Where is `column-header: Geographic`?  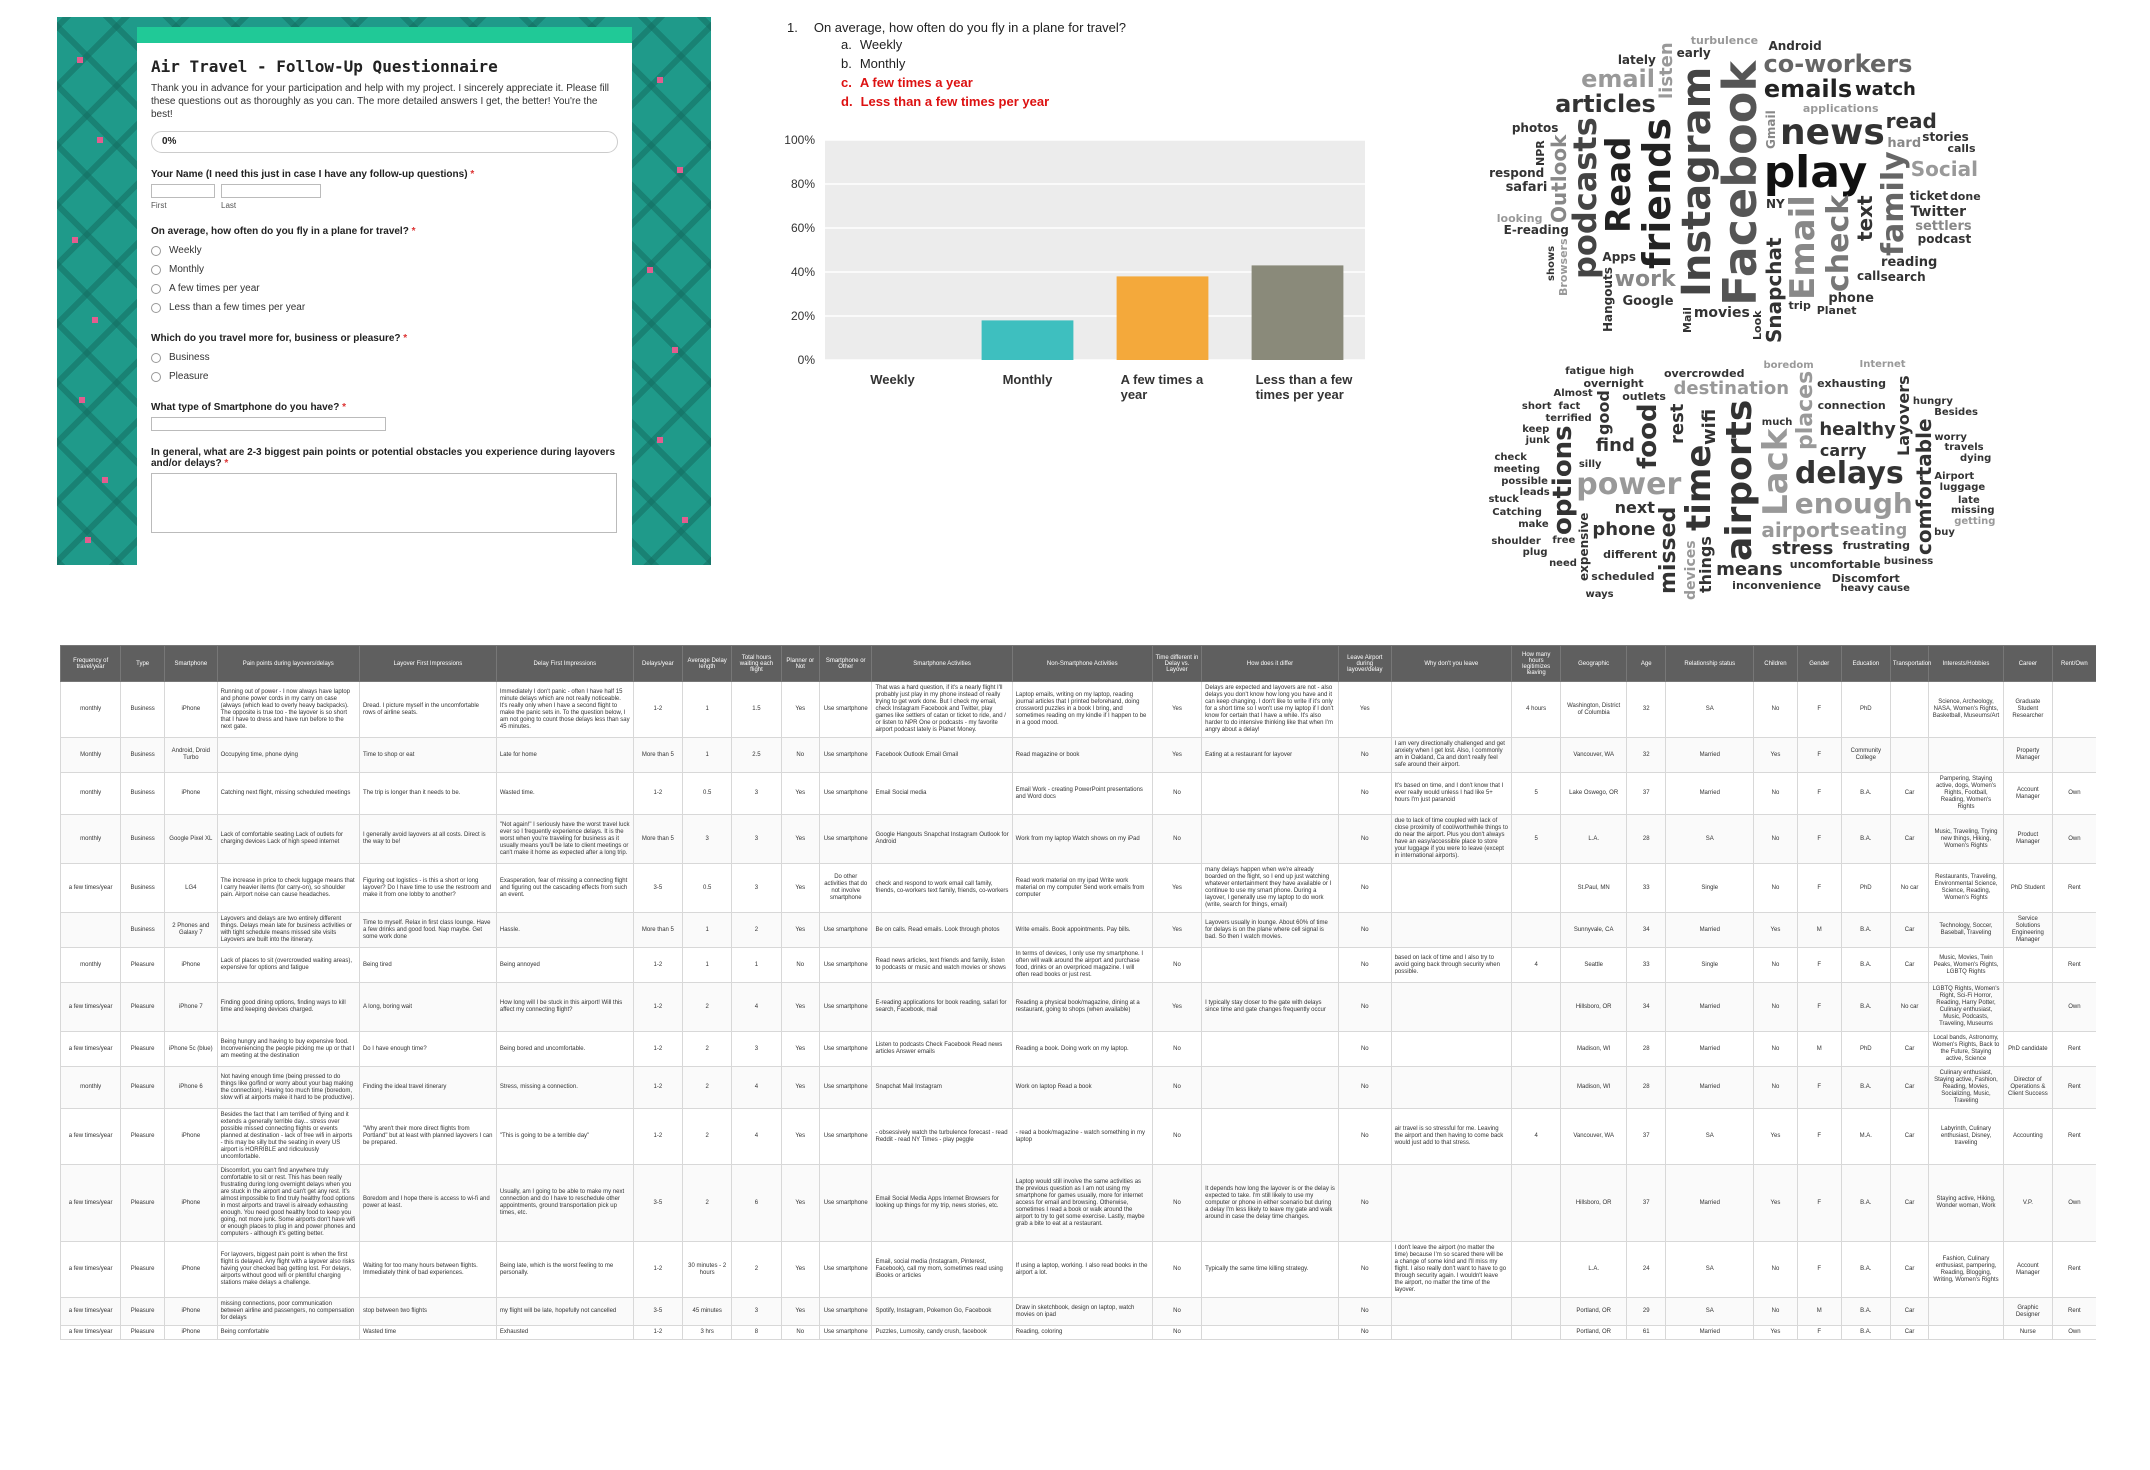 column-header: Geographic is located at coordinates (1594, 663).